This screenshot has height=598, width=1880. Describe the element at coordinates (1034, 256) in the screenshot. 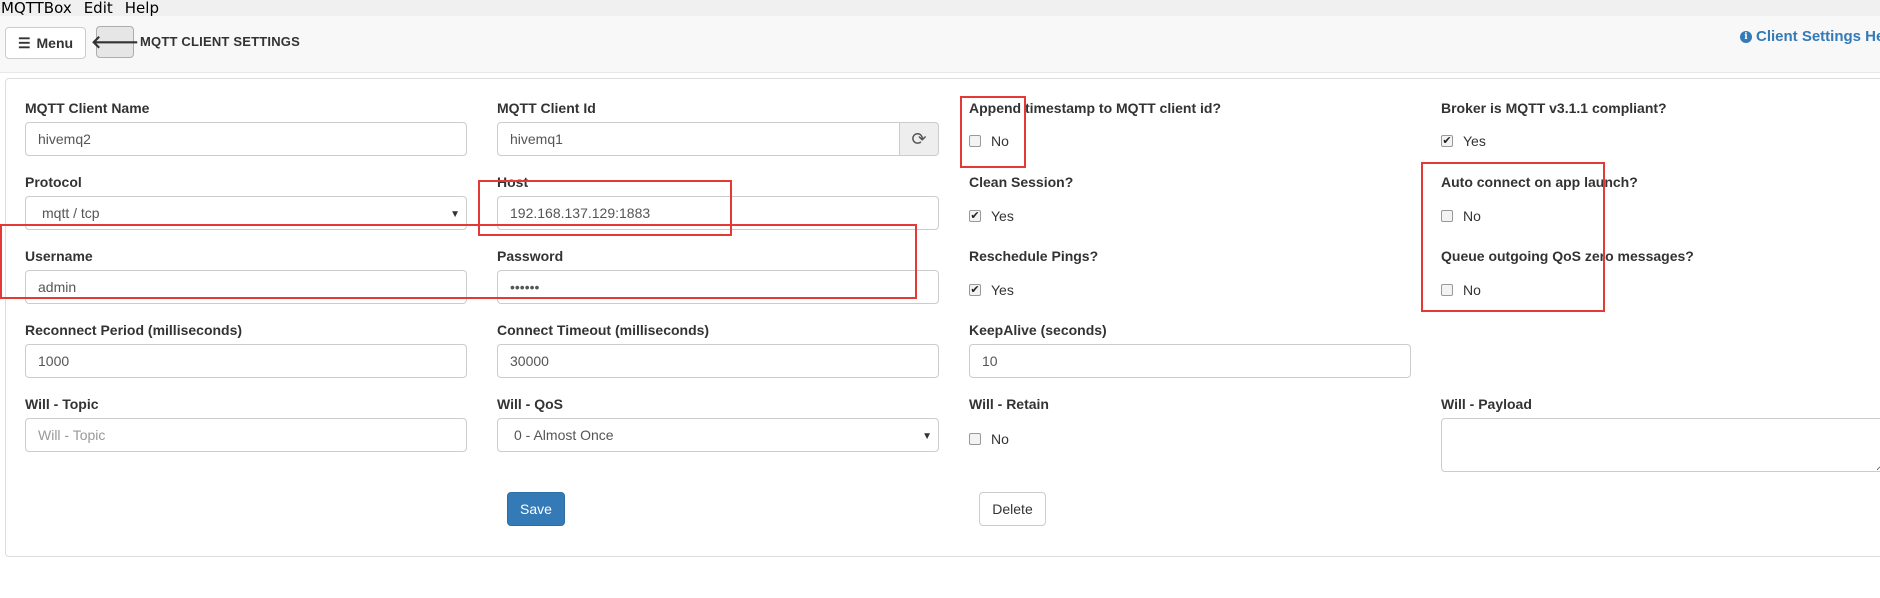

I see `reschedule-pings-label: Reschedule Pings?` at that location.